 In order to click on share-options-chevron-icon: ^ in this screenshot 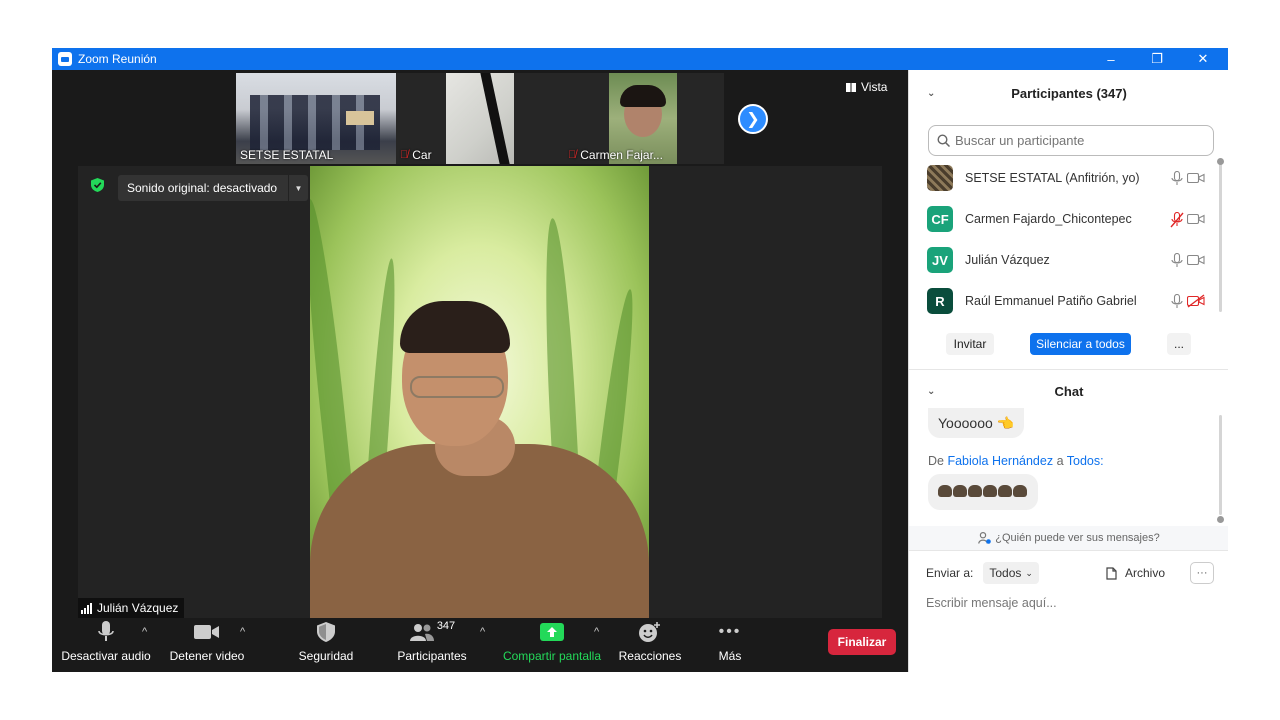, I will do `click(596, 632)`.